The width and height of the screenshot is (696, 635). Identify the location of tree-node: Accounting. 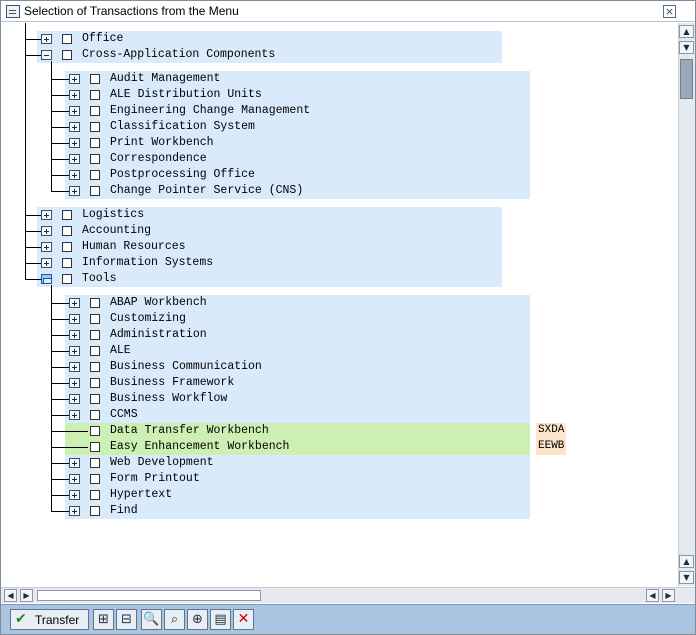
(339, 231).